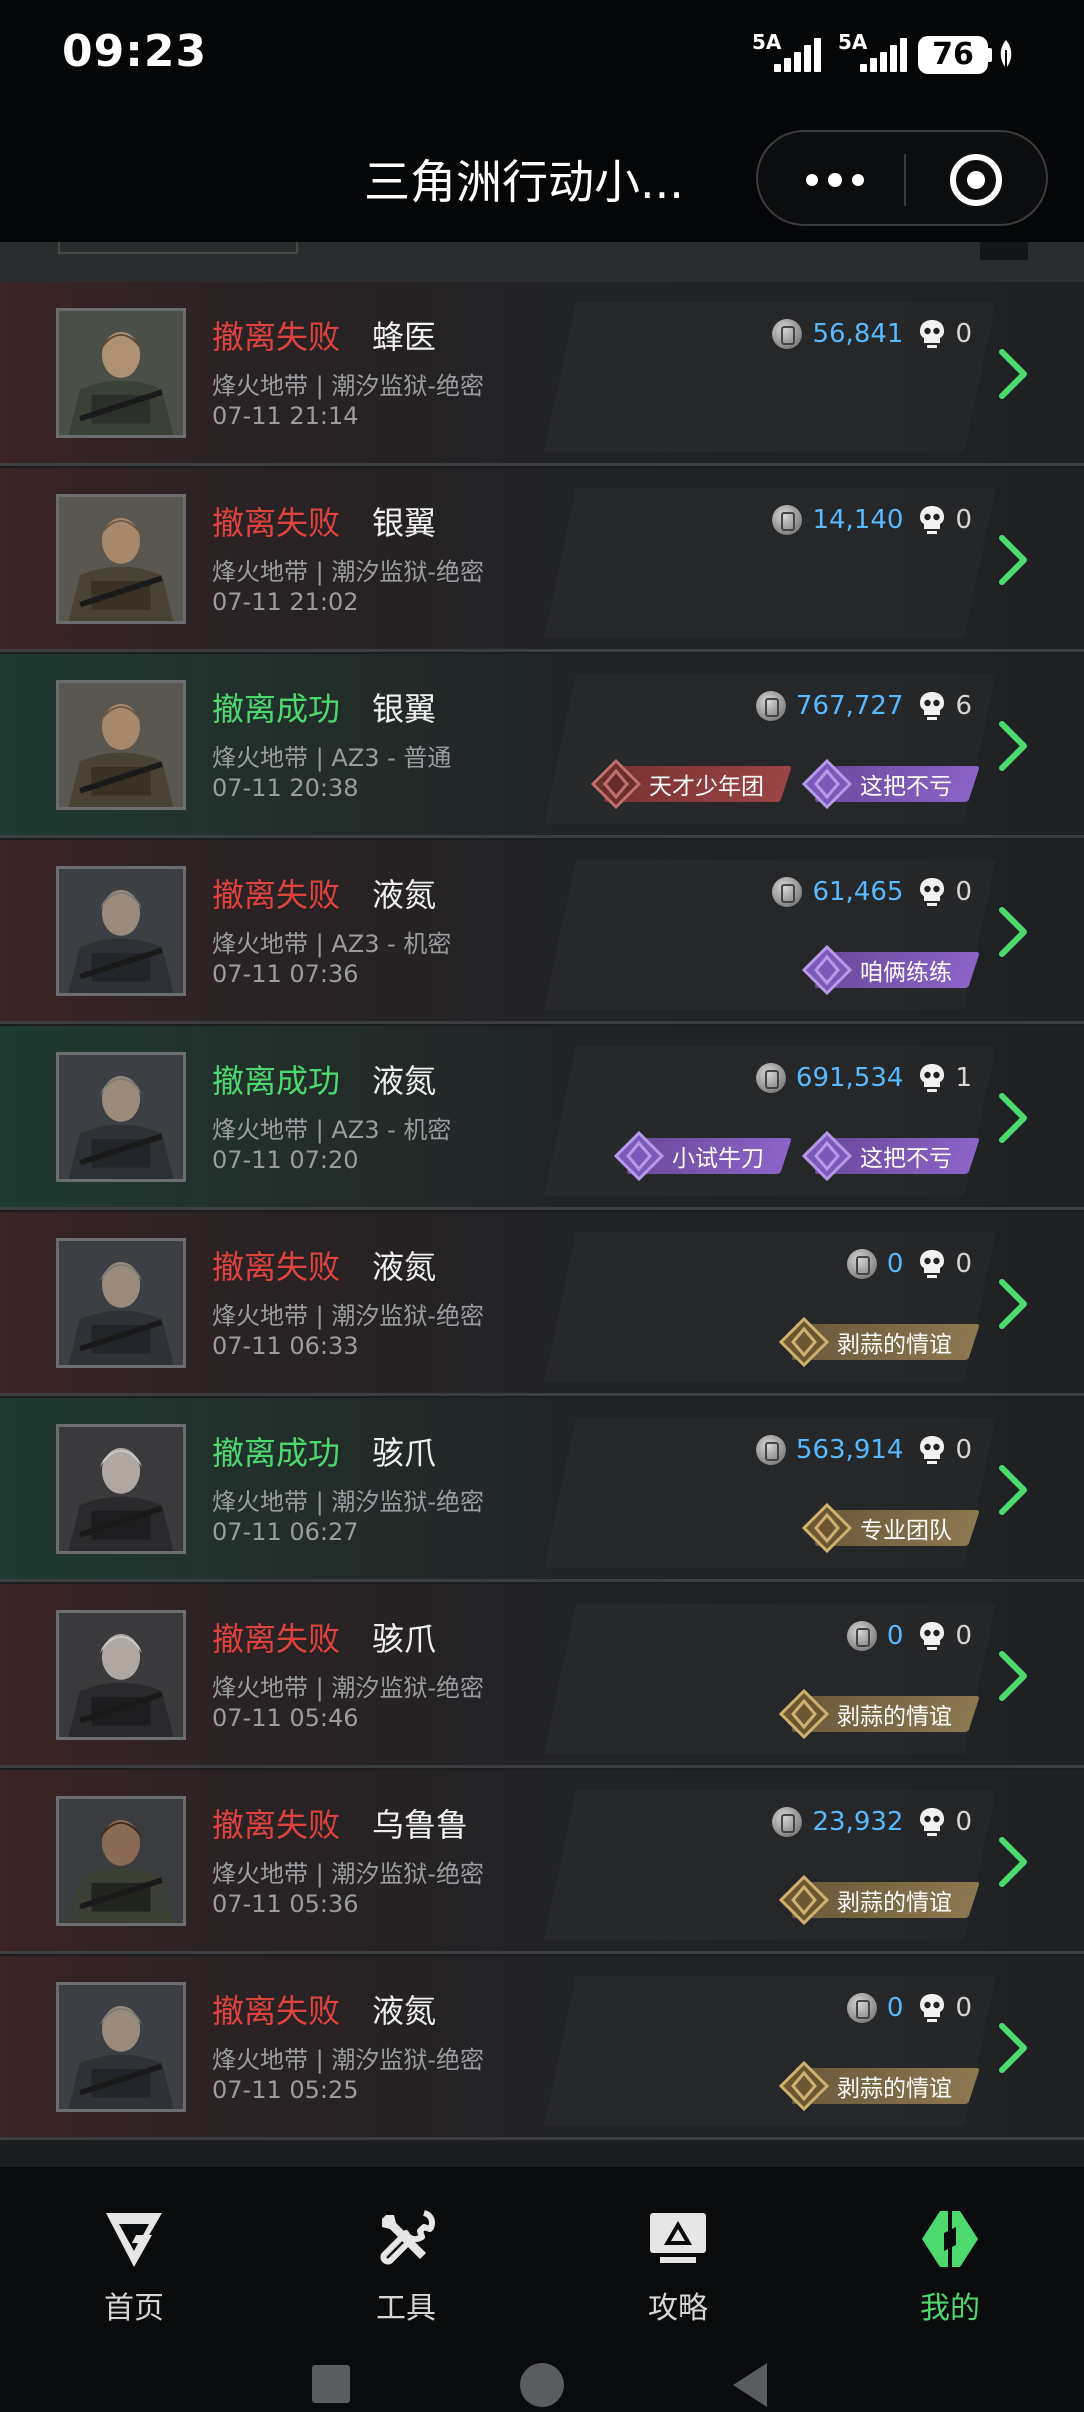 This screenshot has width=1084, height=2412. Describe the element at coordinates (404, 337) in the screenshot. I see `operator-name: 蜂医` at that location.